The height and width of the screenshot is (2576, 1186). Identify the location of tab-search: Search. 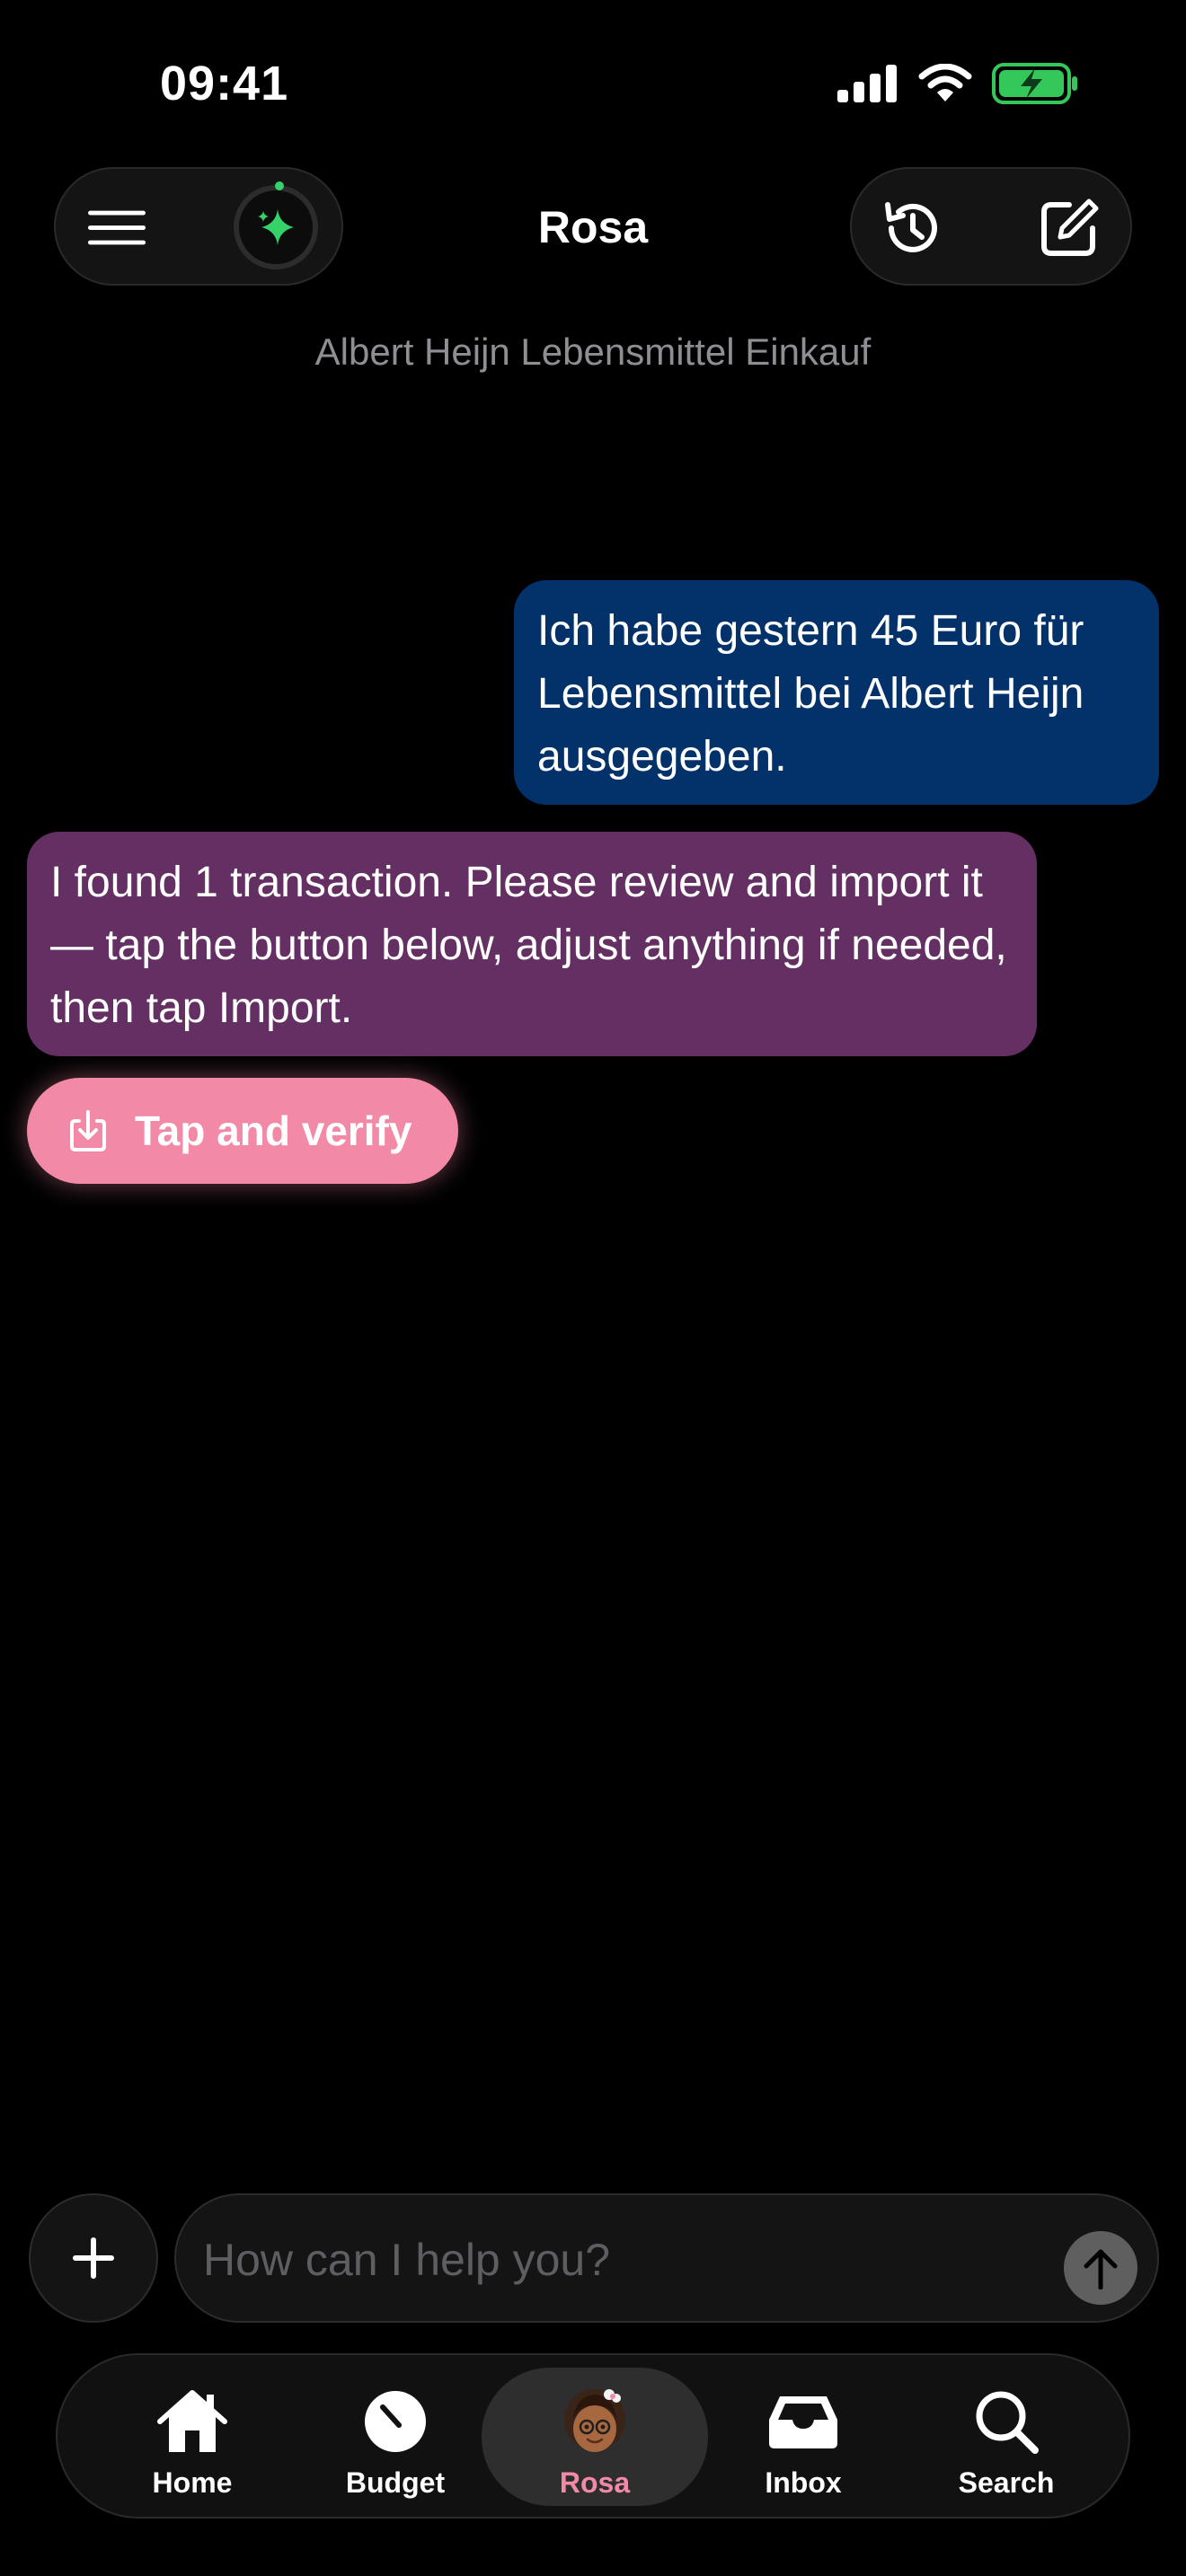
(1006, 2437).